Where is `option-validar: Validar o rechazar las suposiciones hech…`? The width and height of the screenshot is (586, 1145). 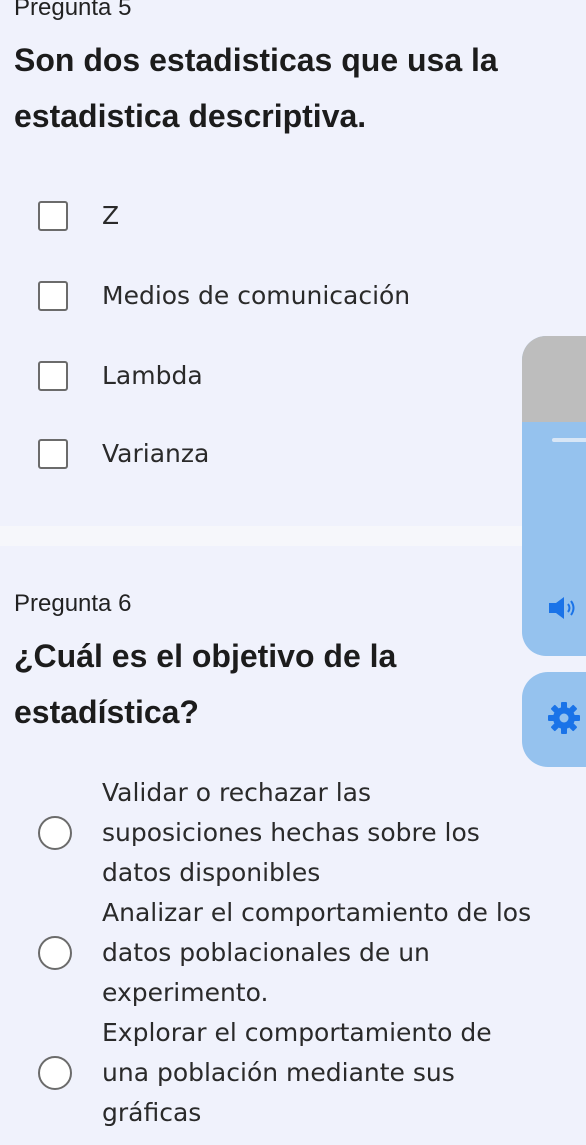 option-validar: Validar o rechazar las suposiciones hech… is located at coordinates (288, 833).